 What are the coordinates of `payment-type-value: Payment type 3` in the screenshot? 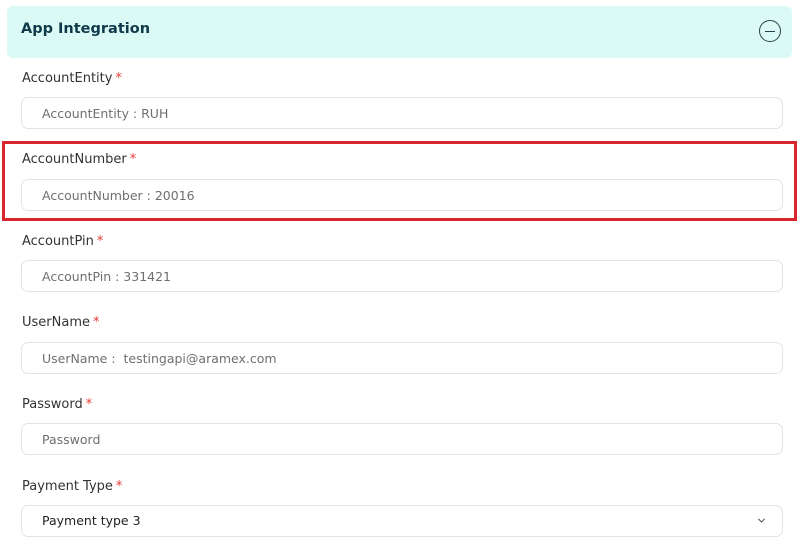 It's located at (91, 520).